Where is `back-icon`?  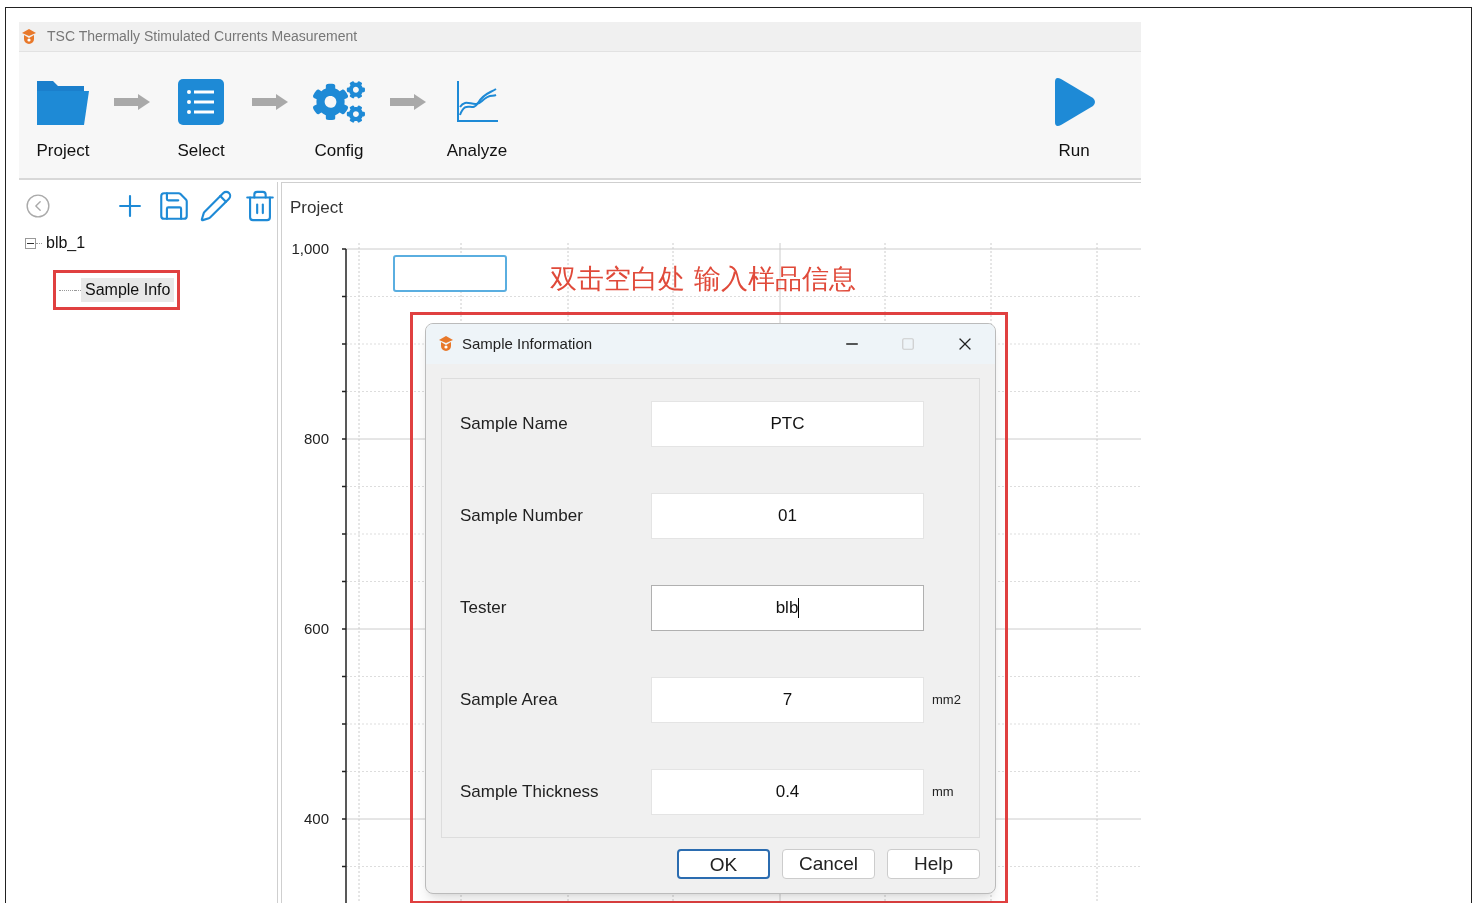 back-icon is located at coordinates (38, 206).